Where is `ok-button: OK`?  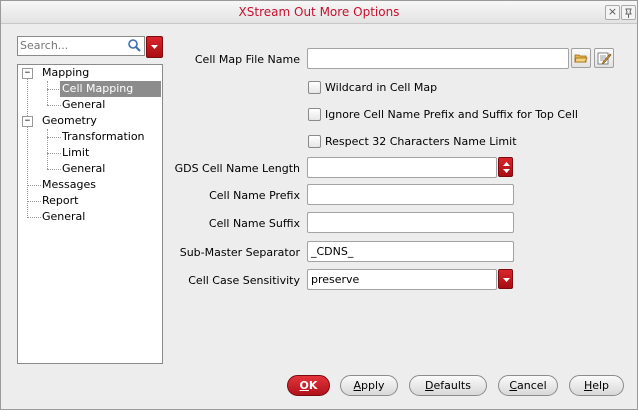
ok-button: OK is located at coordinates (308, 385).